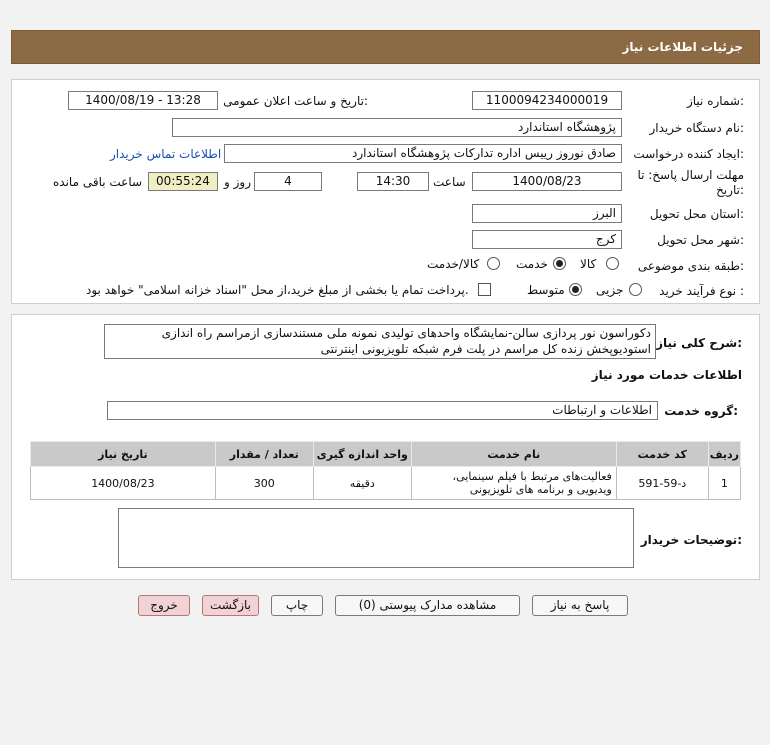 Image resolution: width=770 pixels, height=745 pixels. I want to click on days-label: روز و, so click(237, 182).